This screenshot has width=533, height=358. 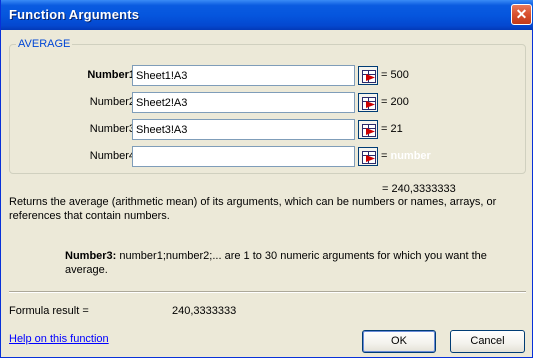 I want to click on help-link: Help on this function, so click(x=59, y=339).